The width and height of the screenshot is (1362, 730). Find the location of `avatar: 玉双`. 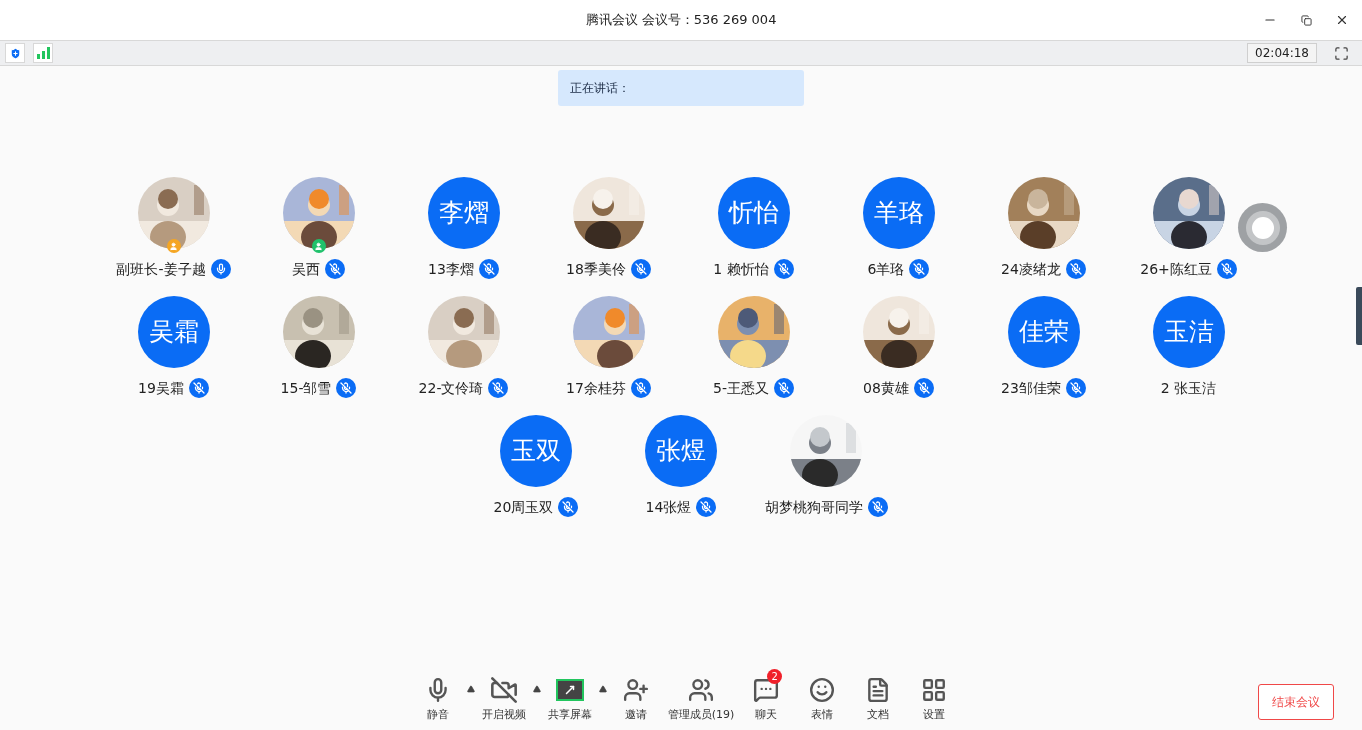

avatar: 玉双 is located at coordinates (536, 451).